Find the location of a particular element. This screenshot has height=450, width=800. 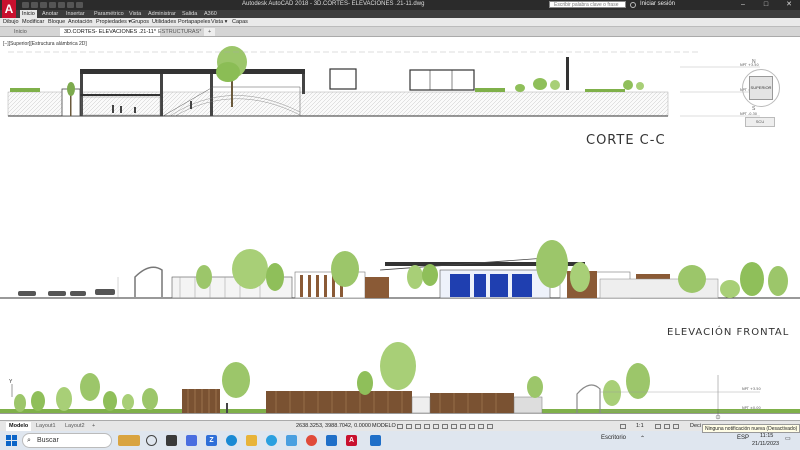

model-space-toggle: MODELO is located at coordinates (384, 426).